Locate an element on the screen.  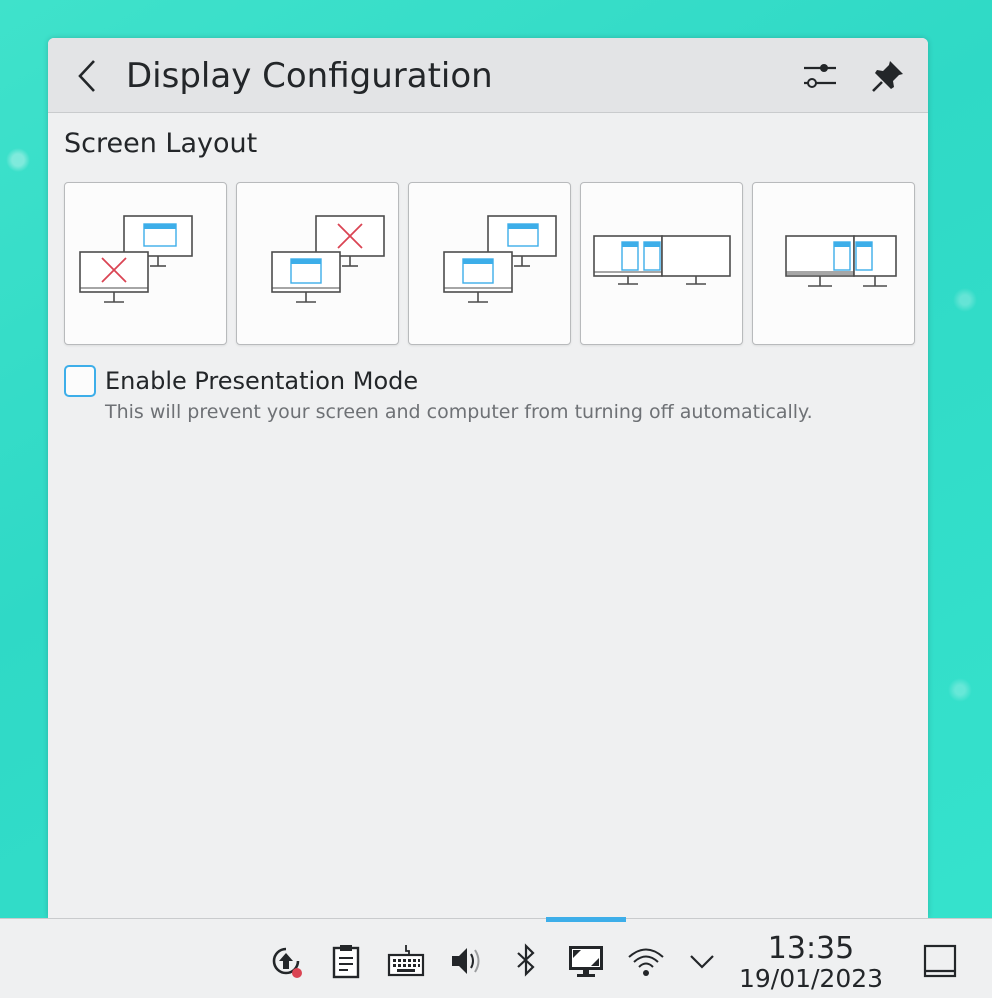
configure-button is located at coordinates (820, 76).